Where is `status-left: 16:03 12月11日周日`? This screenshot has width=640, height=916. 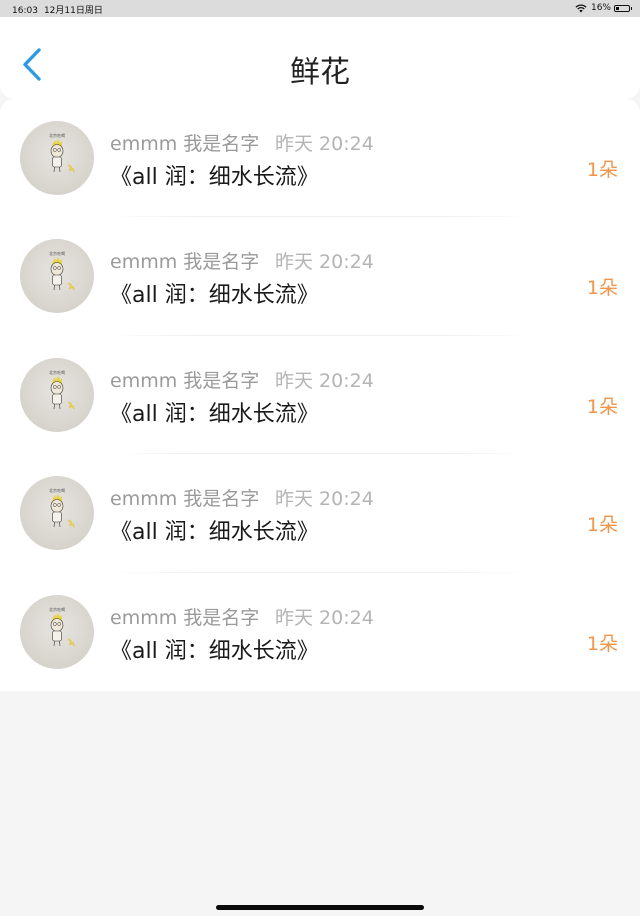
status-left: 16:03 12月11日周日 is located at coordinates (57, 9).